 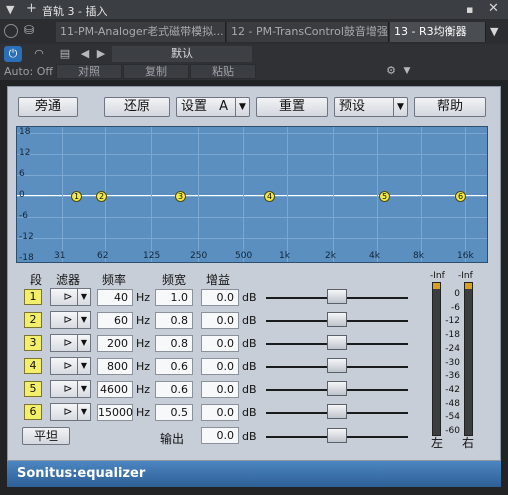 What do you see at coordinates (452, 376) in the screenshot?
I see `meter-scale-label: -36` at bounding box center [452, 376].